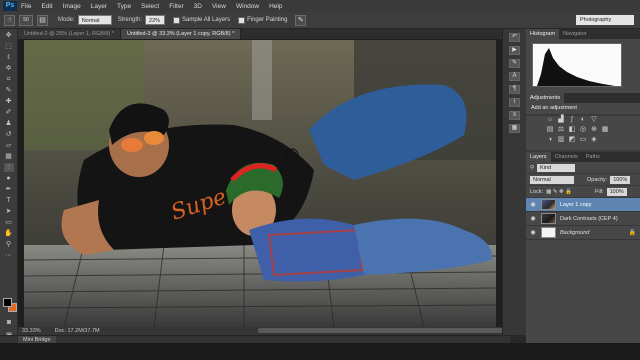 The image size is (640, 360). Describe the element at coordinates (31, 331) in the screenshot. I see `zoom-level: 33.33%` at that location.